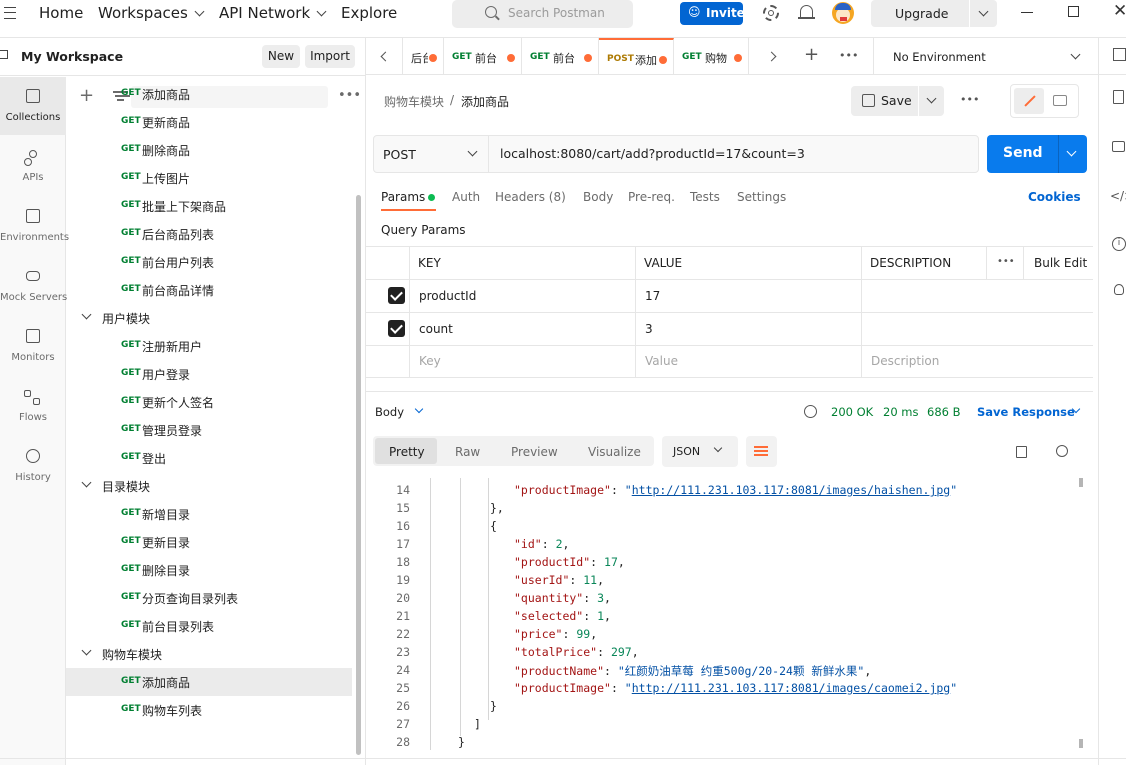  I want to click on settings-icon, so click(771, 13).